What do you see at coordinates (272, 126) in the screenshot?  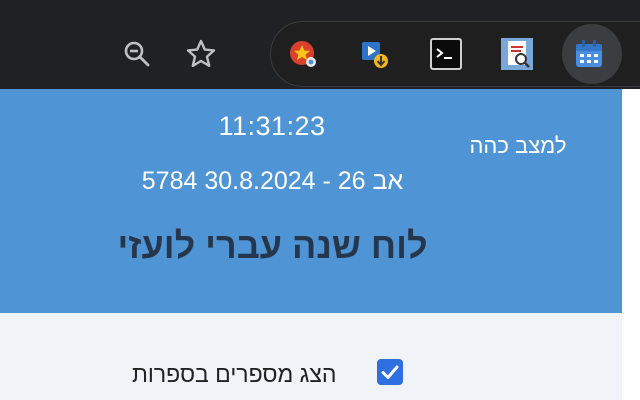 I see `current-time: 11:31:23` at bounding box center [272, 126].